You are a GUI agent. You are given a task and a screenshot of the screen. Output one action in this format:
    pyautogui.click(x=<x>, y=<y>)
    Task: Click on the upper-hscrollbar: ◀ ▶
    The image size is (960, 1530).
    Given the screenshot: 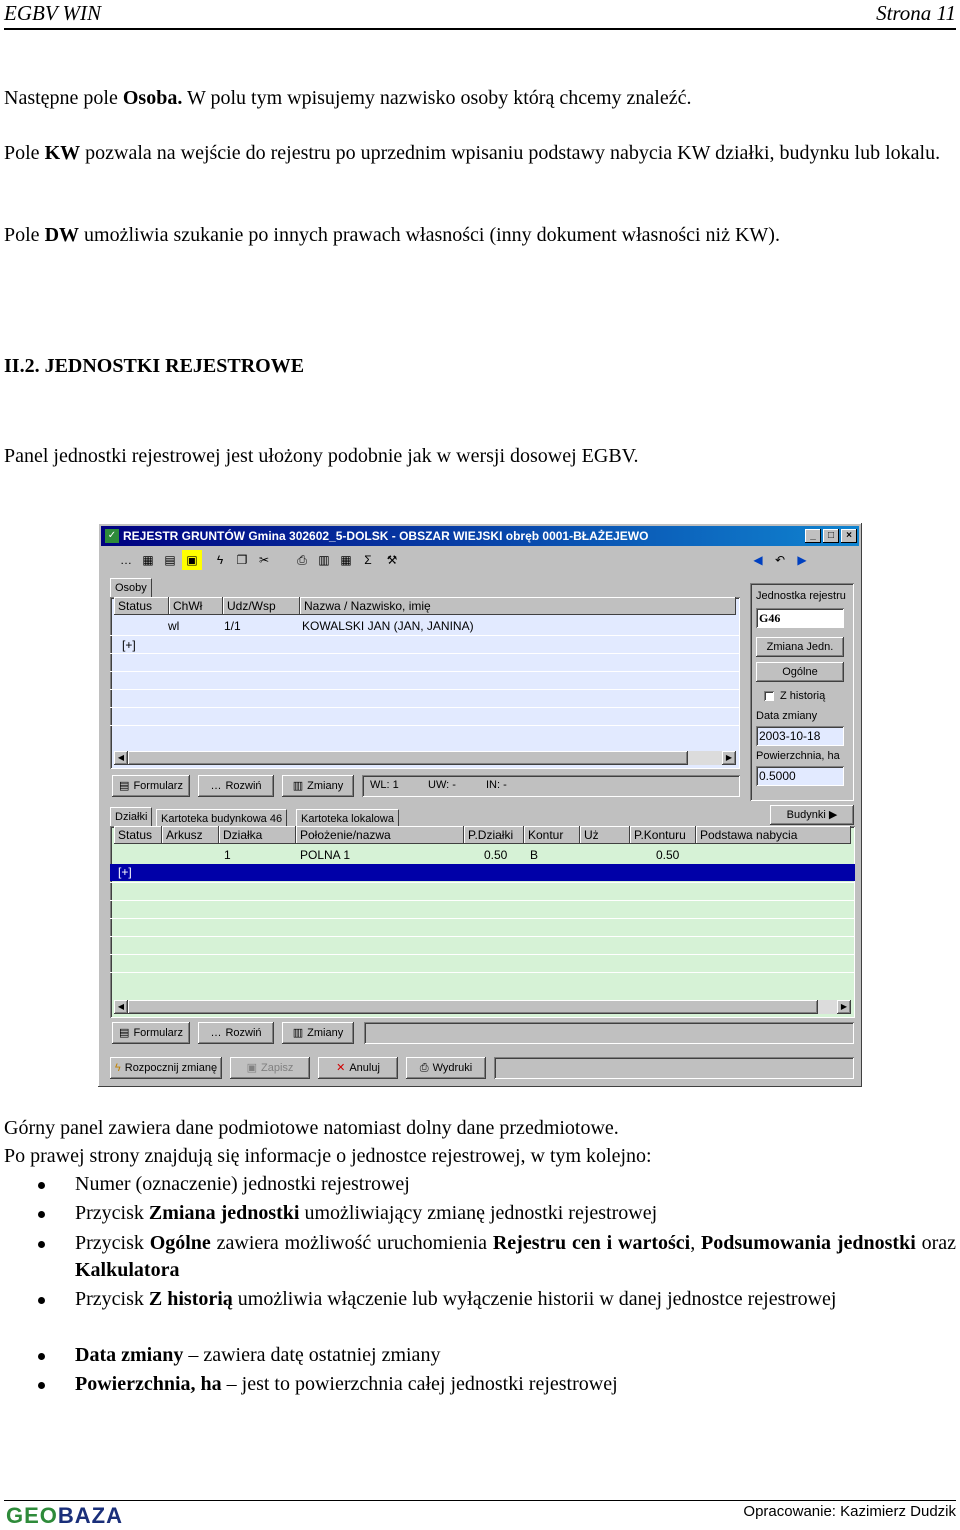 What is the action you would take?
    pyautogui.click(x=425, y=758)
    